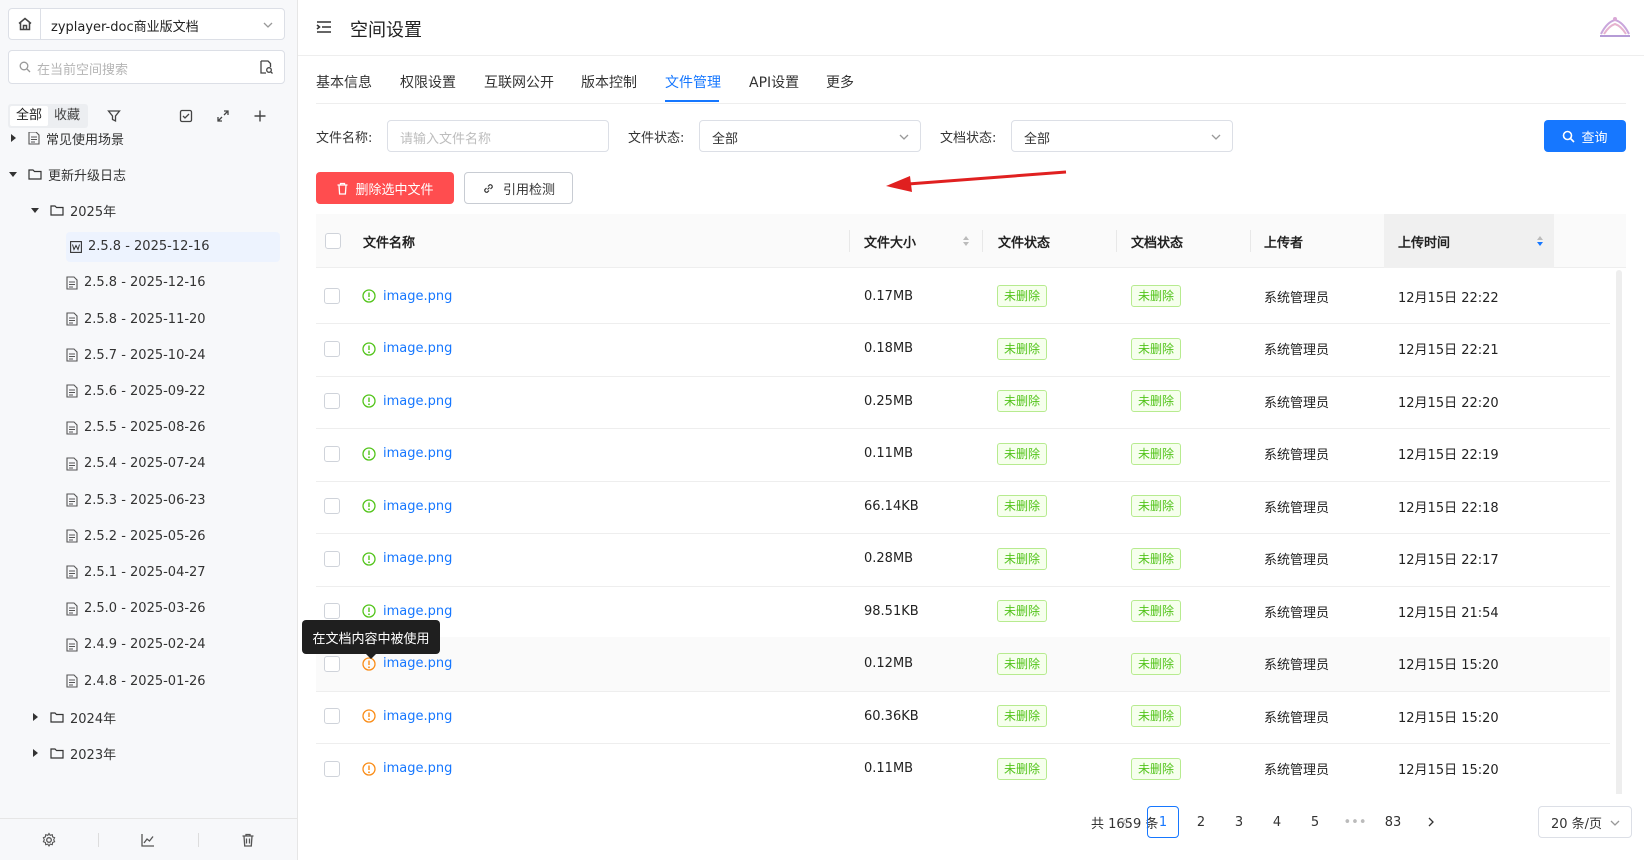 This screenshot has height=860, width=1644. Describe the element at coordinates (922, 241) in the screenshot. I see `col-file-size: 文件大小` at that location.